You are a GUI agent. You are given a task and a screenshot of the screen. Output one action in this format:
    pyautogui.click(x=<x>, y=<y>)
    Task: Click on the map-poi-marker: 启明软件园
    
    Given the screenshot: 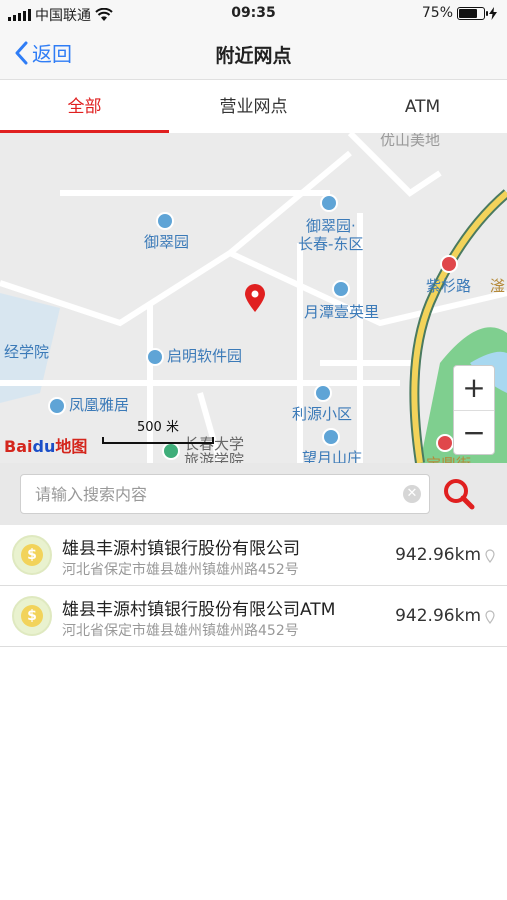 What is the action you would take?
    pyautogui.click(x=194, y=355)
    